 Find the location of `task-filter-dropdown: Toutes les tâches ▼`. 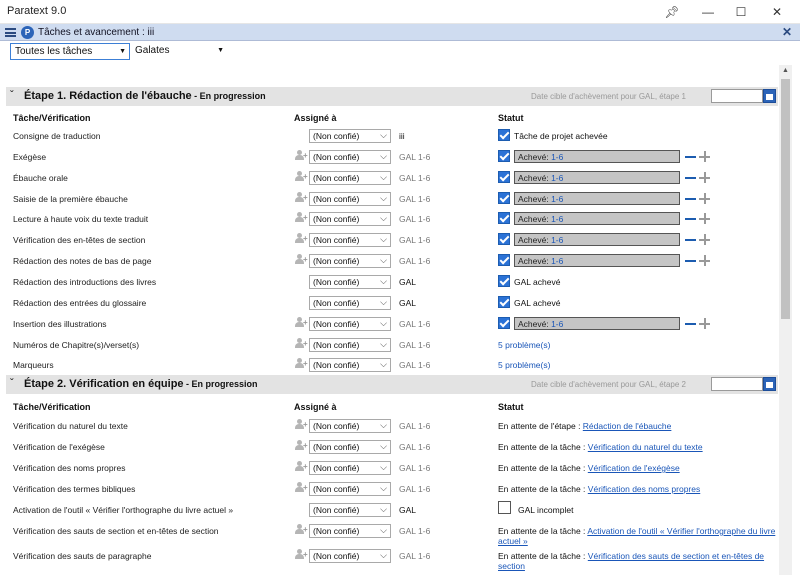

task-filter-dropdown: Toutes les tâches ▼ is located at coordinates (70, 51).